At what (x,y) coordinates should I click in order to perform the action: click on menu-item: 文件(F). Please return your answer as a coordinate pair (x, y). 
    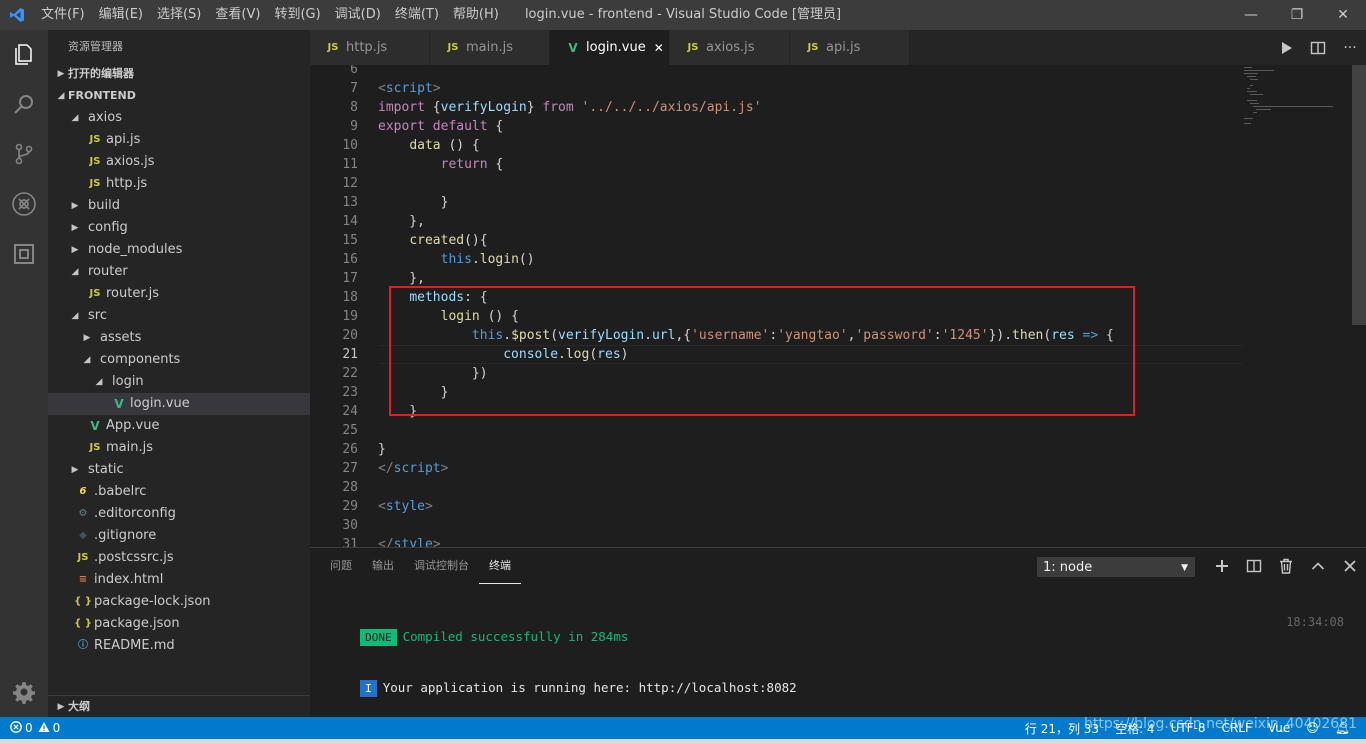
    Looking at the image, I should click on (63, 15).